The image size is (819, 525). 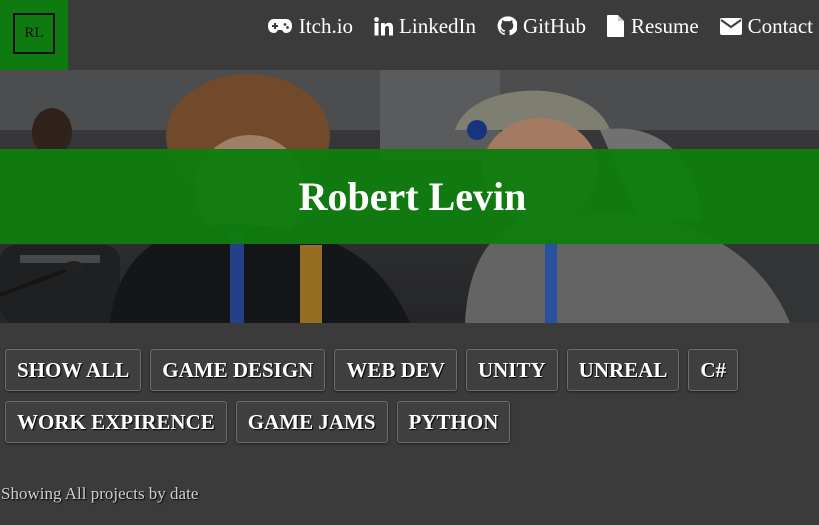 What do you see at coordinates (507, 26) in the screenshot?
I see `github-icon` at bounding box center [507, 26].